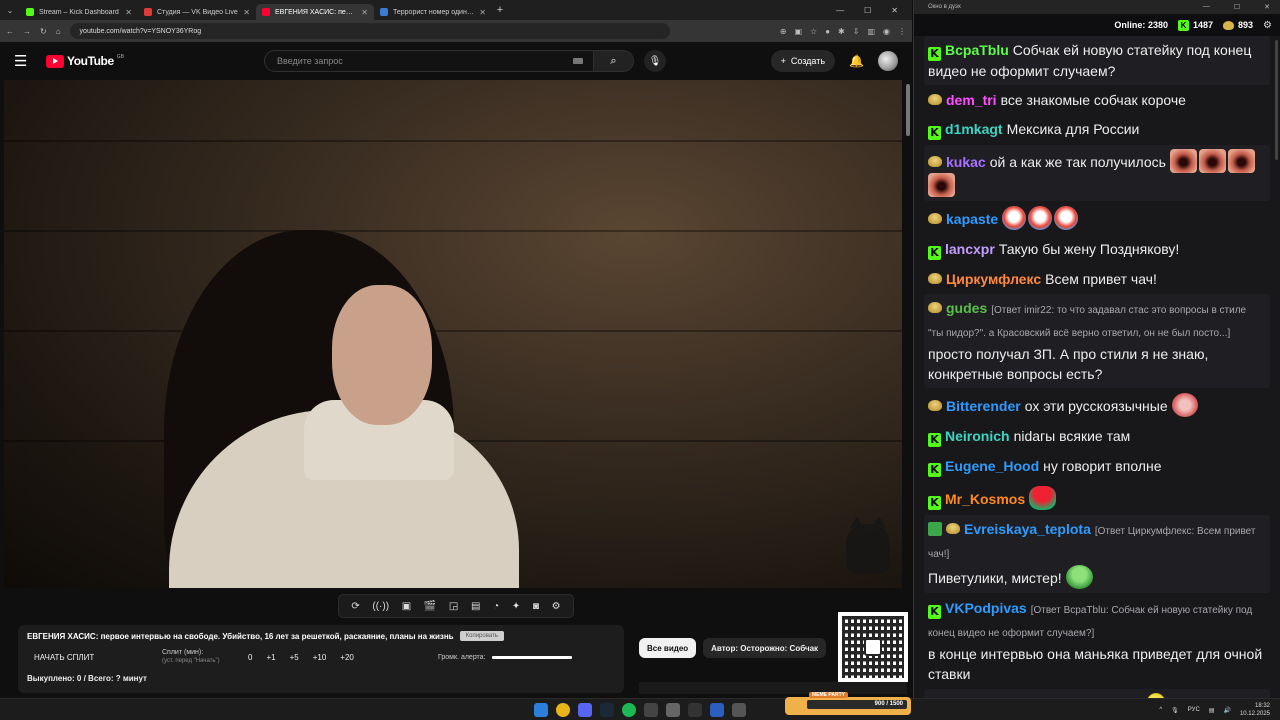 The image size is (1280, 720). What do you see at coordinates (886, 31) in the screenshot?
I see `profile-icon: ◉` at bounding box center [886, 31].